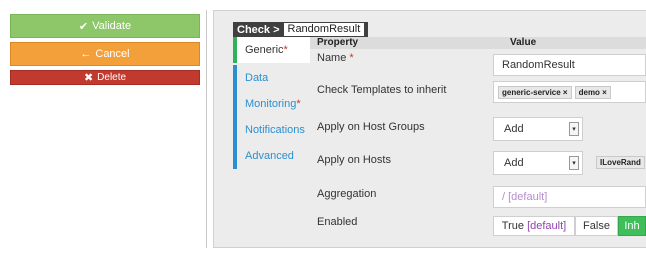 The image size is (646, 256). I want to click on table-header: Property Value, so click(478, 43).